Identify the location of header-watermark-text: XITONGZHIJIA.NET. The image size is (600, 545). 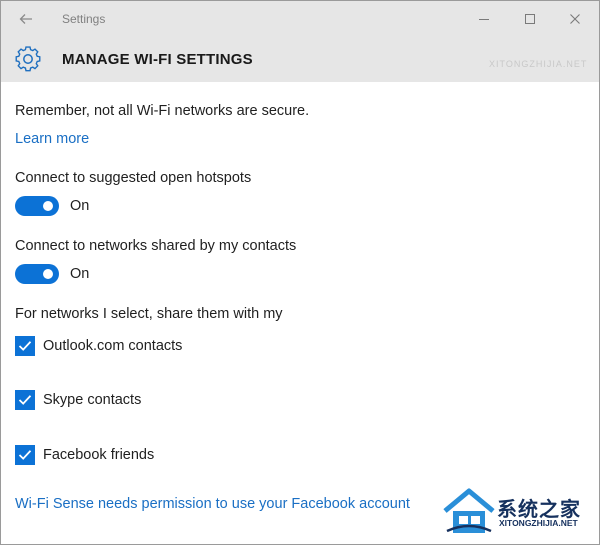
(538, 64).